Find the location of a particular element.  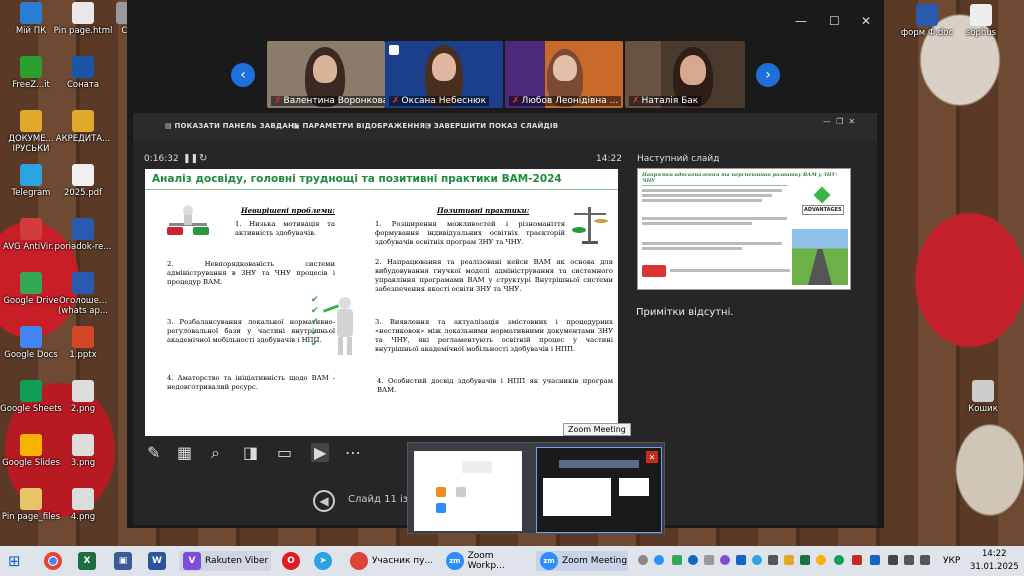

desktop-icon: Кошик is located at coordinates (983, 397).